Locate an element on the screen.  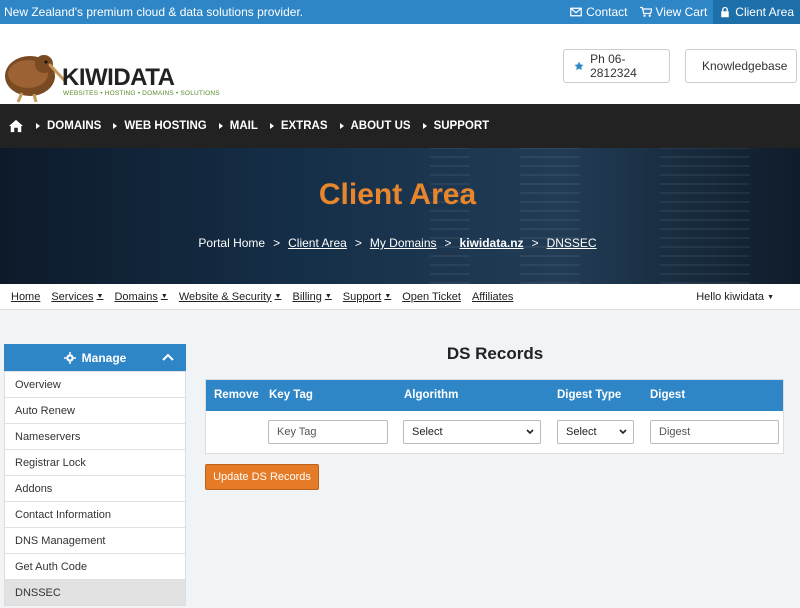
subnav-billing: Billing ▼ is located at coordinates (311, 297).